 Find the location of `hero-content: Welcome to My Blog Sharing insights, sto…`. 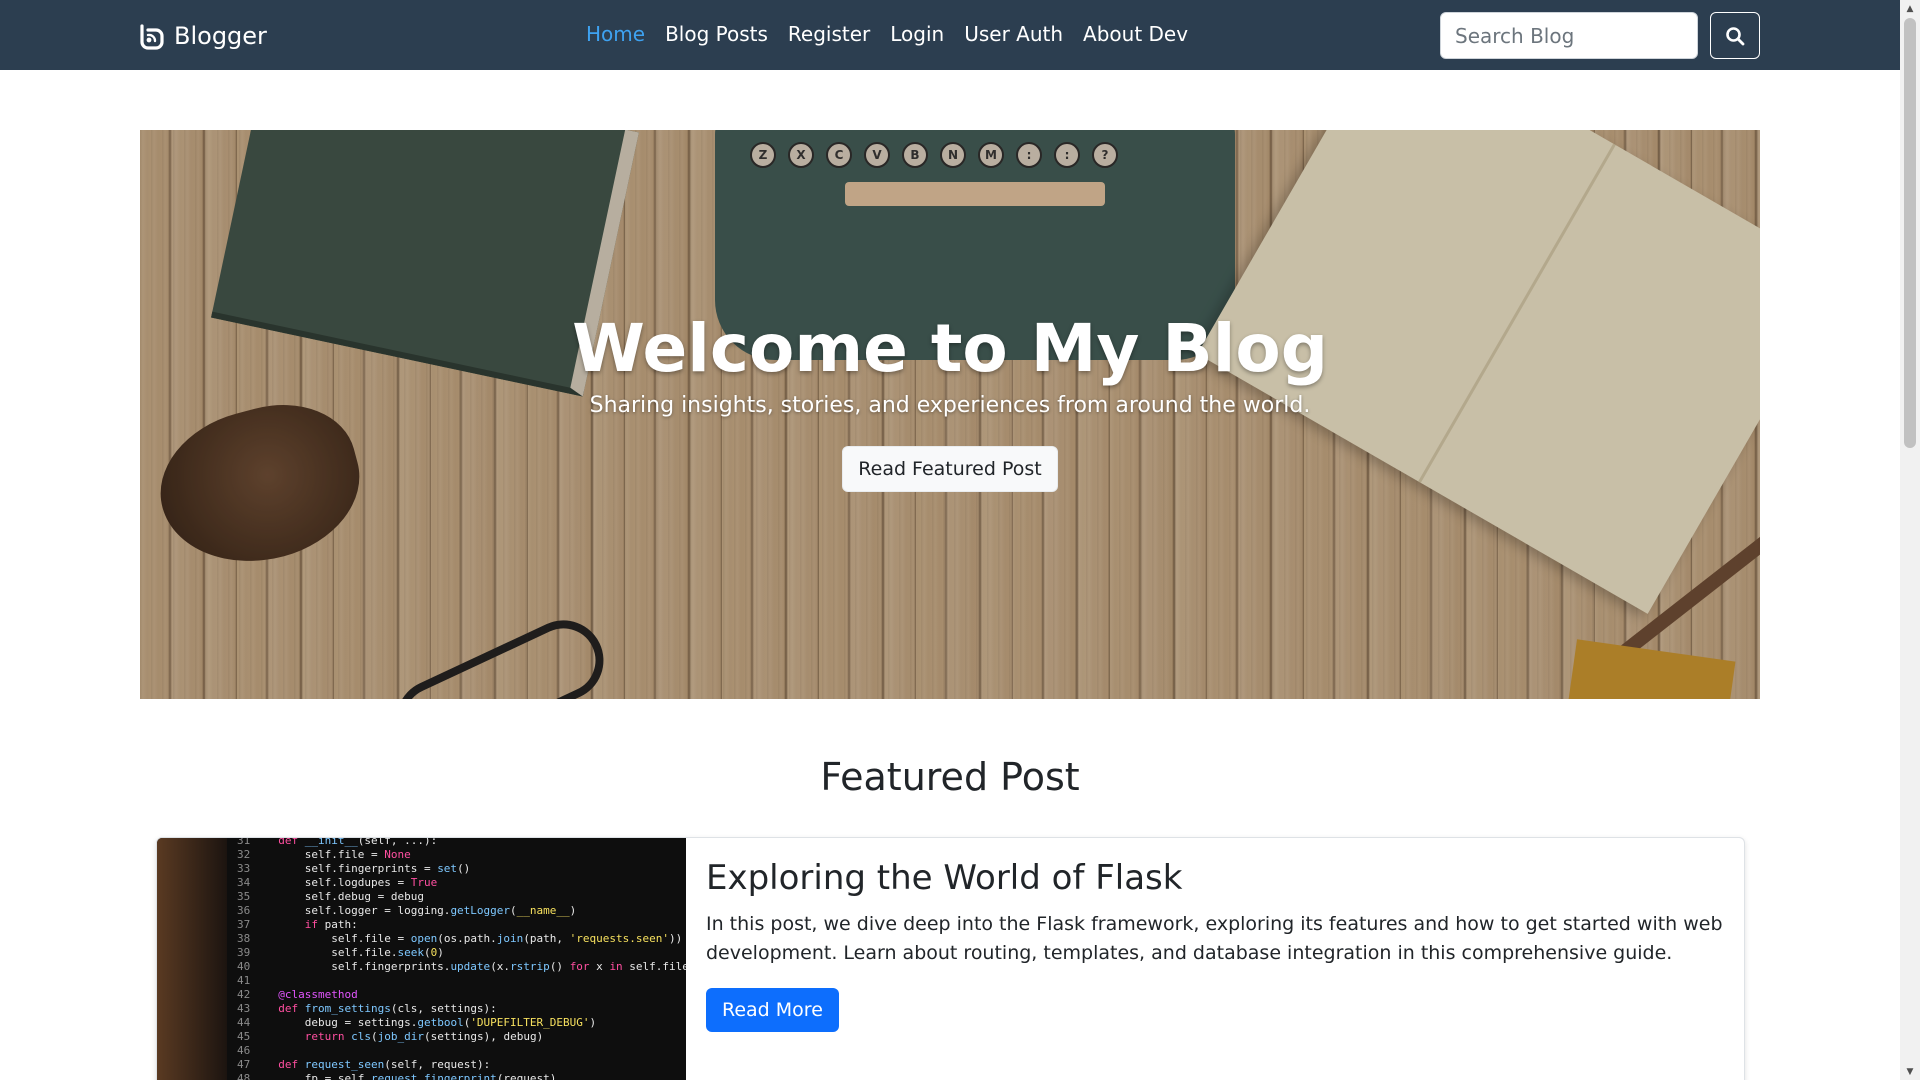

hero-content: Welcome to My Blog Sharing insights, sto… is located at coordinates (950, 401).